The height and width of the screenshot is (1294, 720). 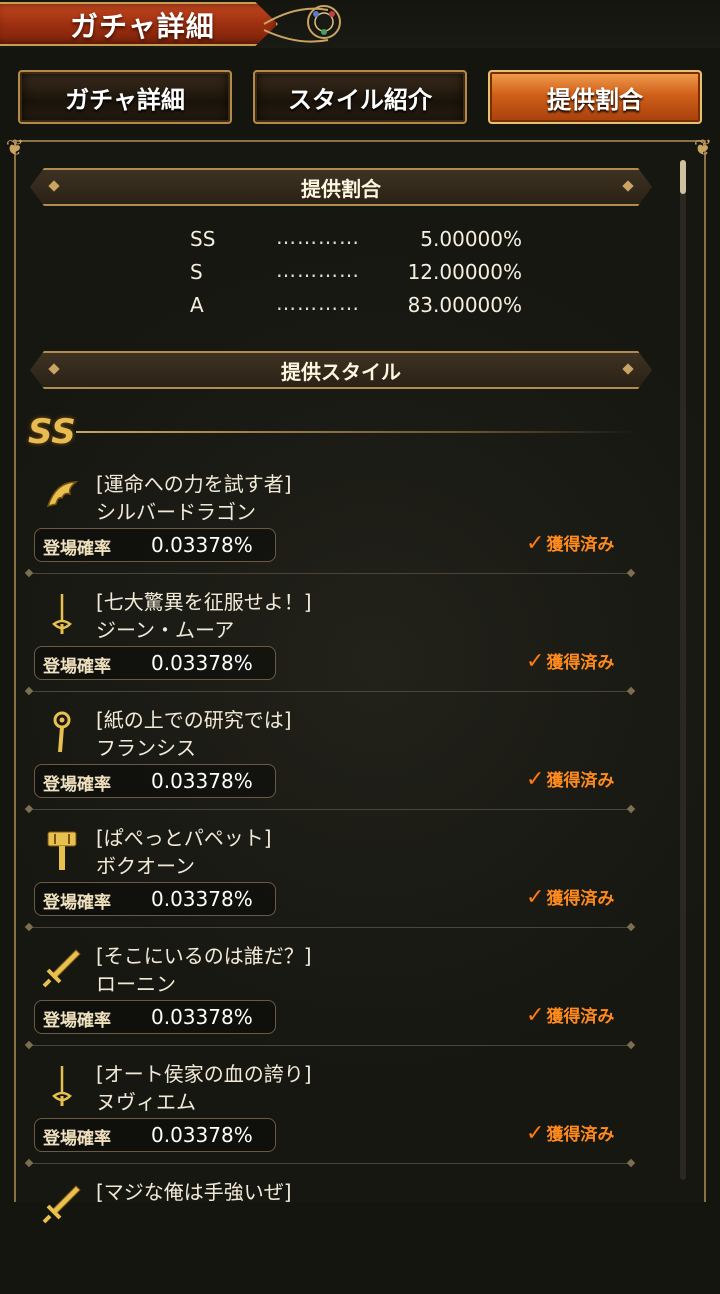 I want to click on style-entry: [七大驚異を征服せよ！] ジーン・ムーア 登場確率 0.03378% ✓ 獲得済み, so click(x=333, y=645).